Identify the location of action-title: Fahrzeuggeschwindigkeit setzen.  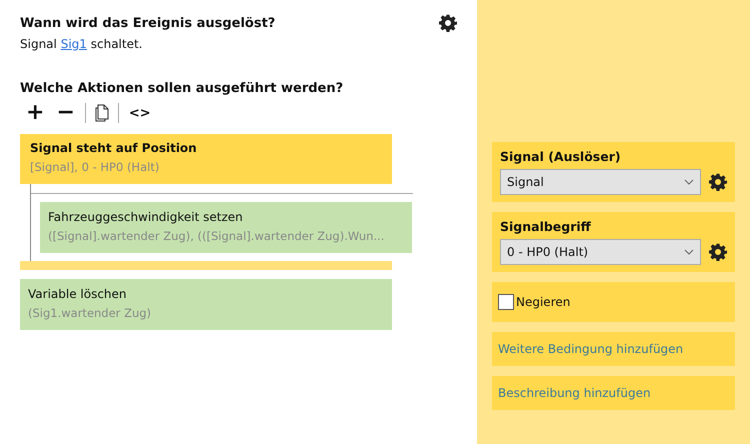
(146, 217).